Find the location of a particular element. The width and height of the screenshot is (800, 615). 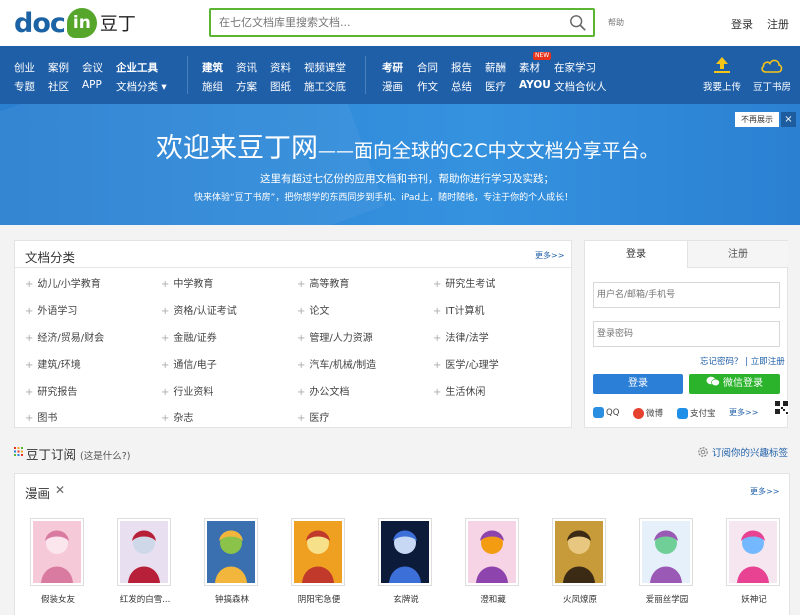

social-more-link: 更多>> is located at coordinates (743, 412).